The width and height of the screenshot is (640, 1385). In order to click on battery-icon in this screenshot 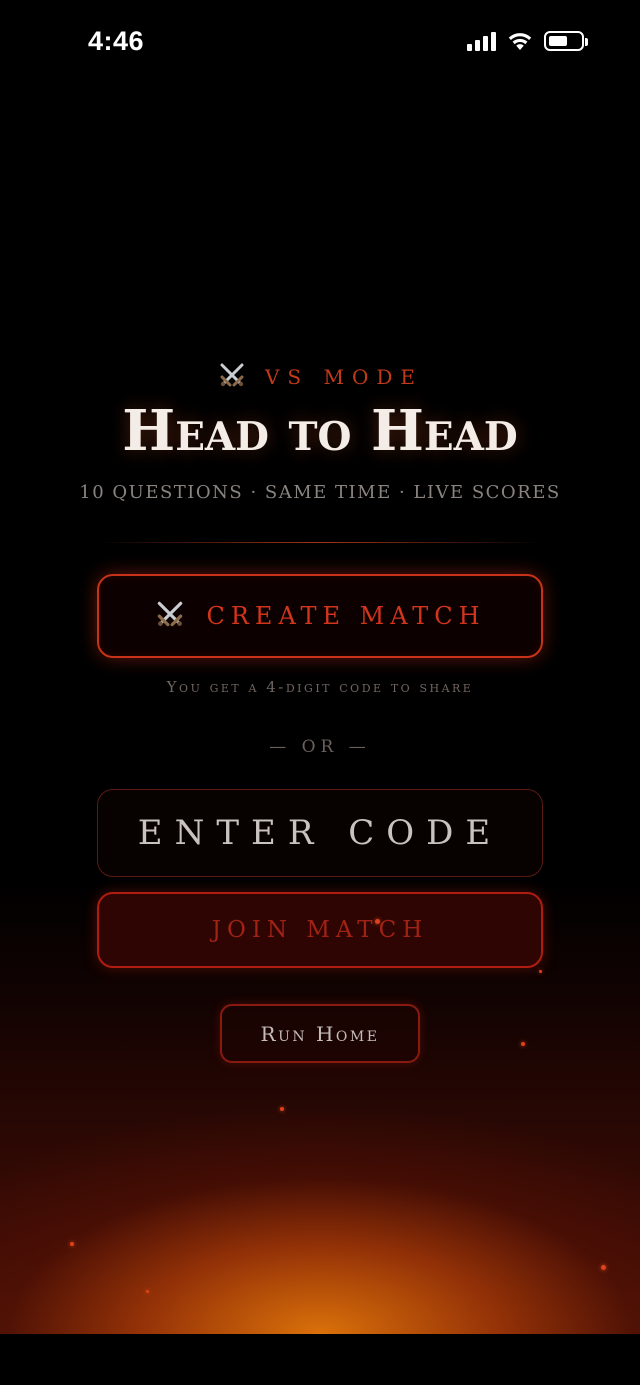, I will do `click(566, 41)`.